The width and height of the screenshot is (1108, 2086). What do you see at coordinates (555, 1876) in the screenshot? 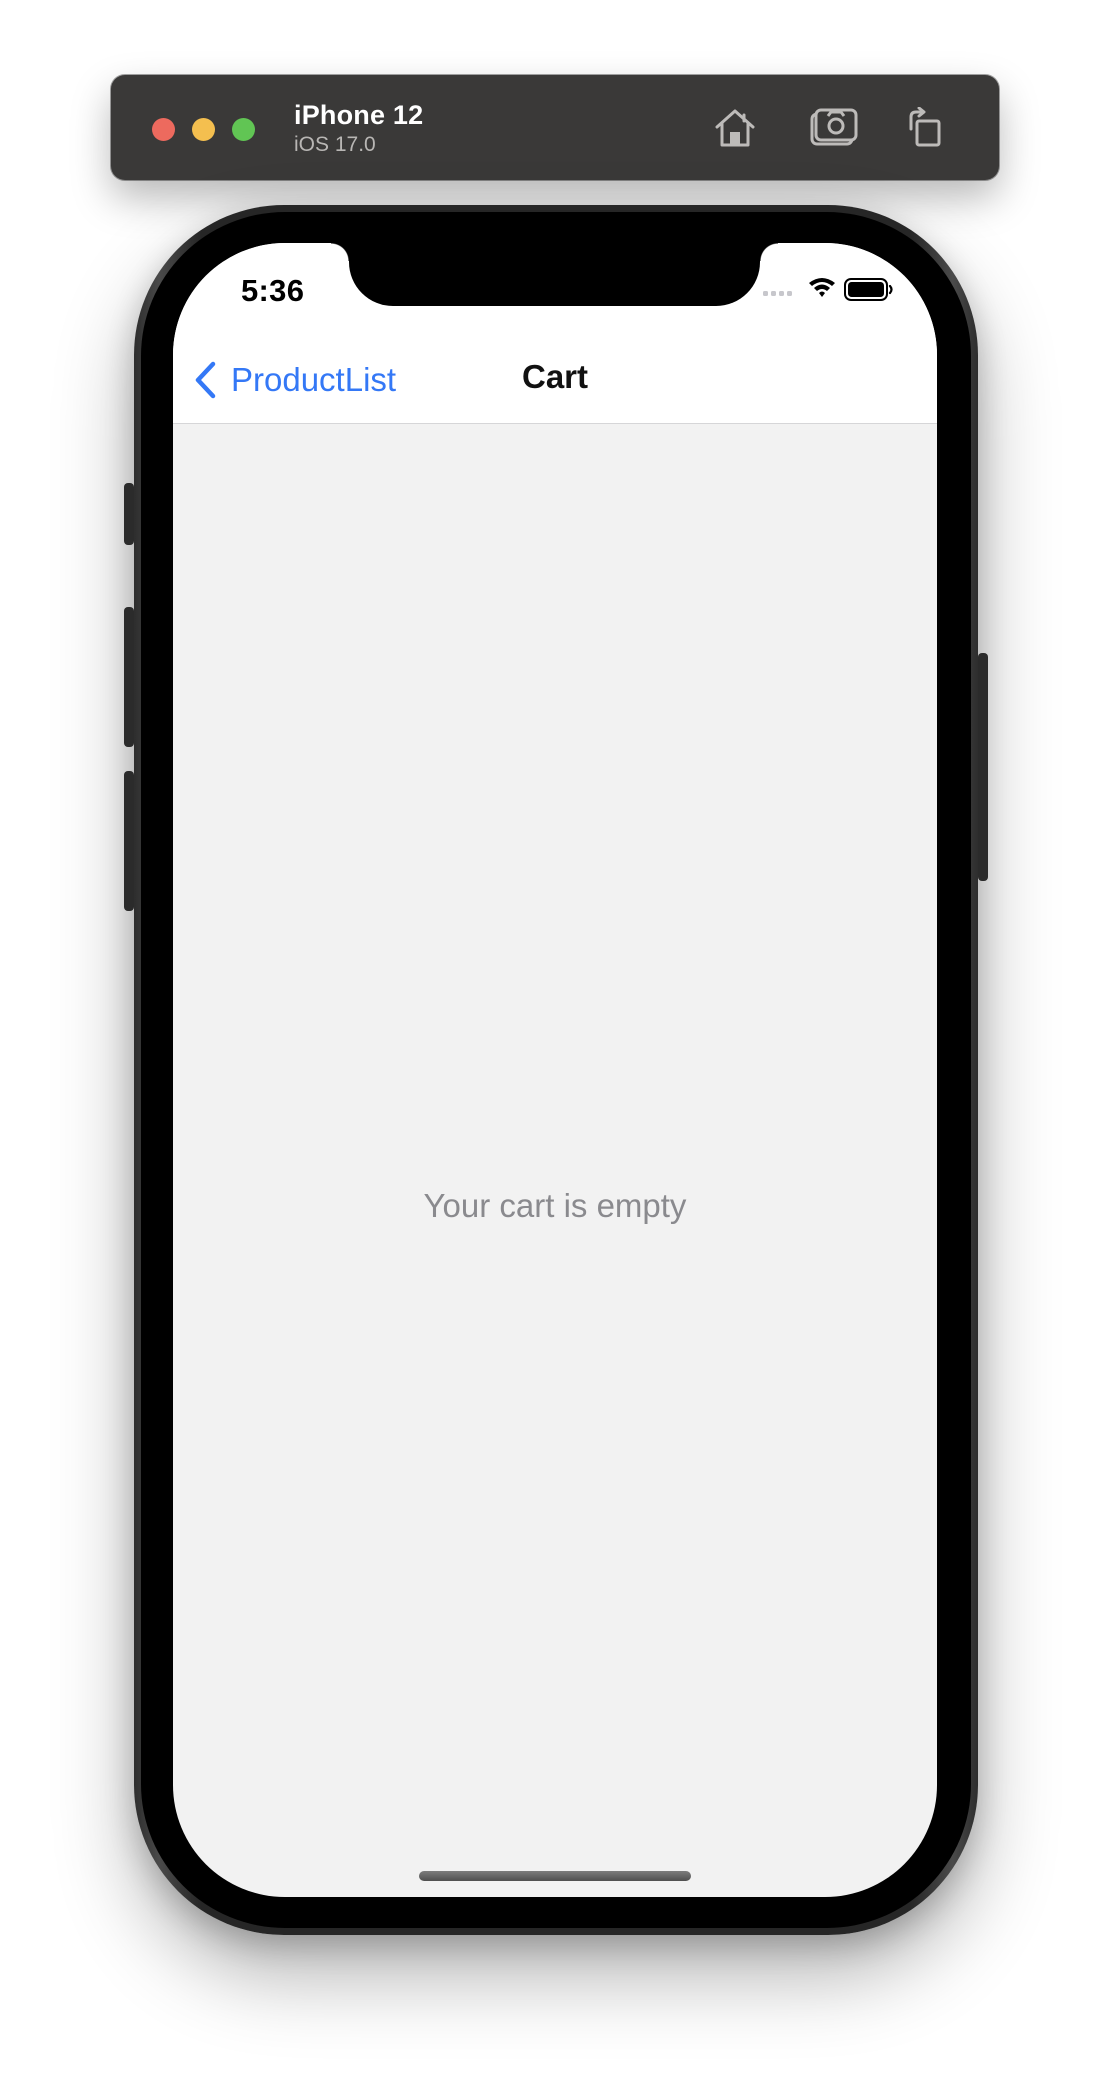
I see `home-indicator` at bounding box center [555, 1876].